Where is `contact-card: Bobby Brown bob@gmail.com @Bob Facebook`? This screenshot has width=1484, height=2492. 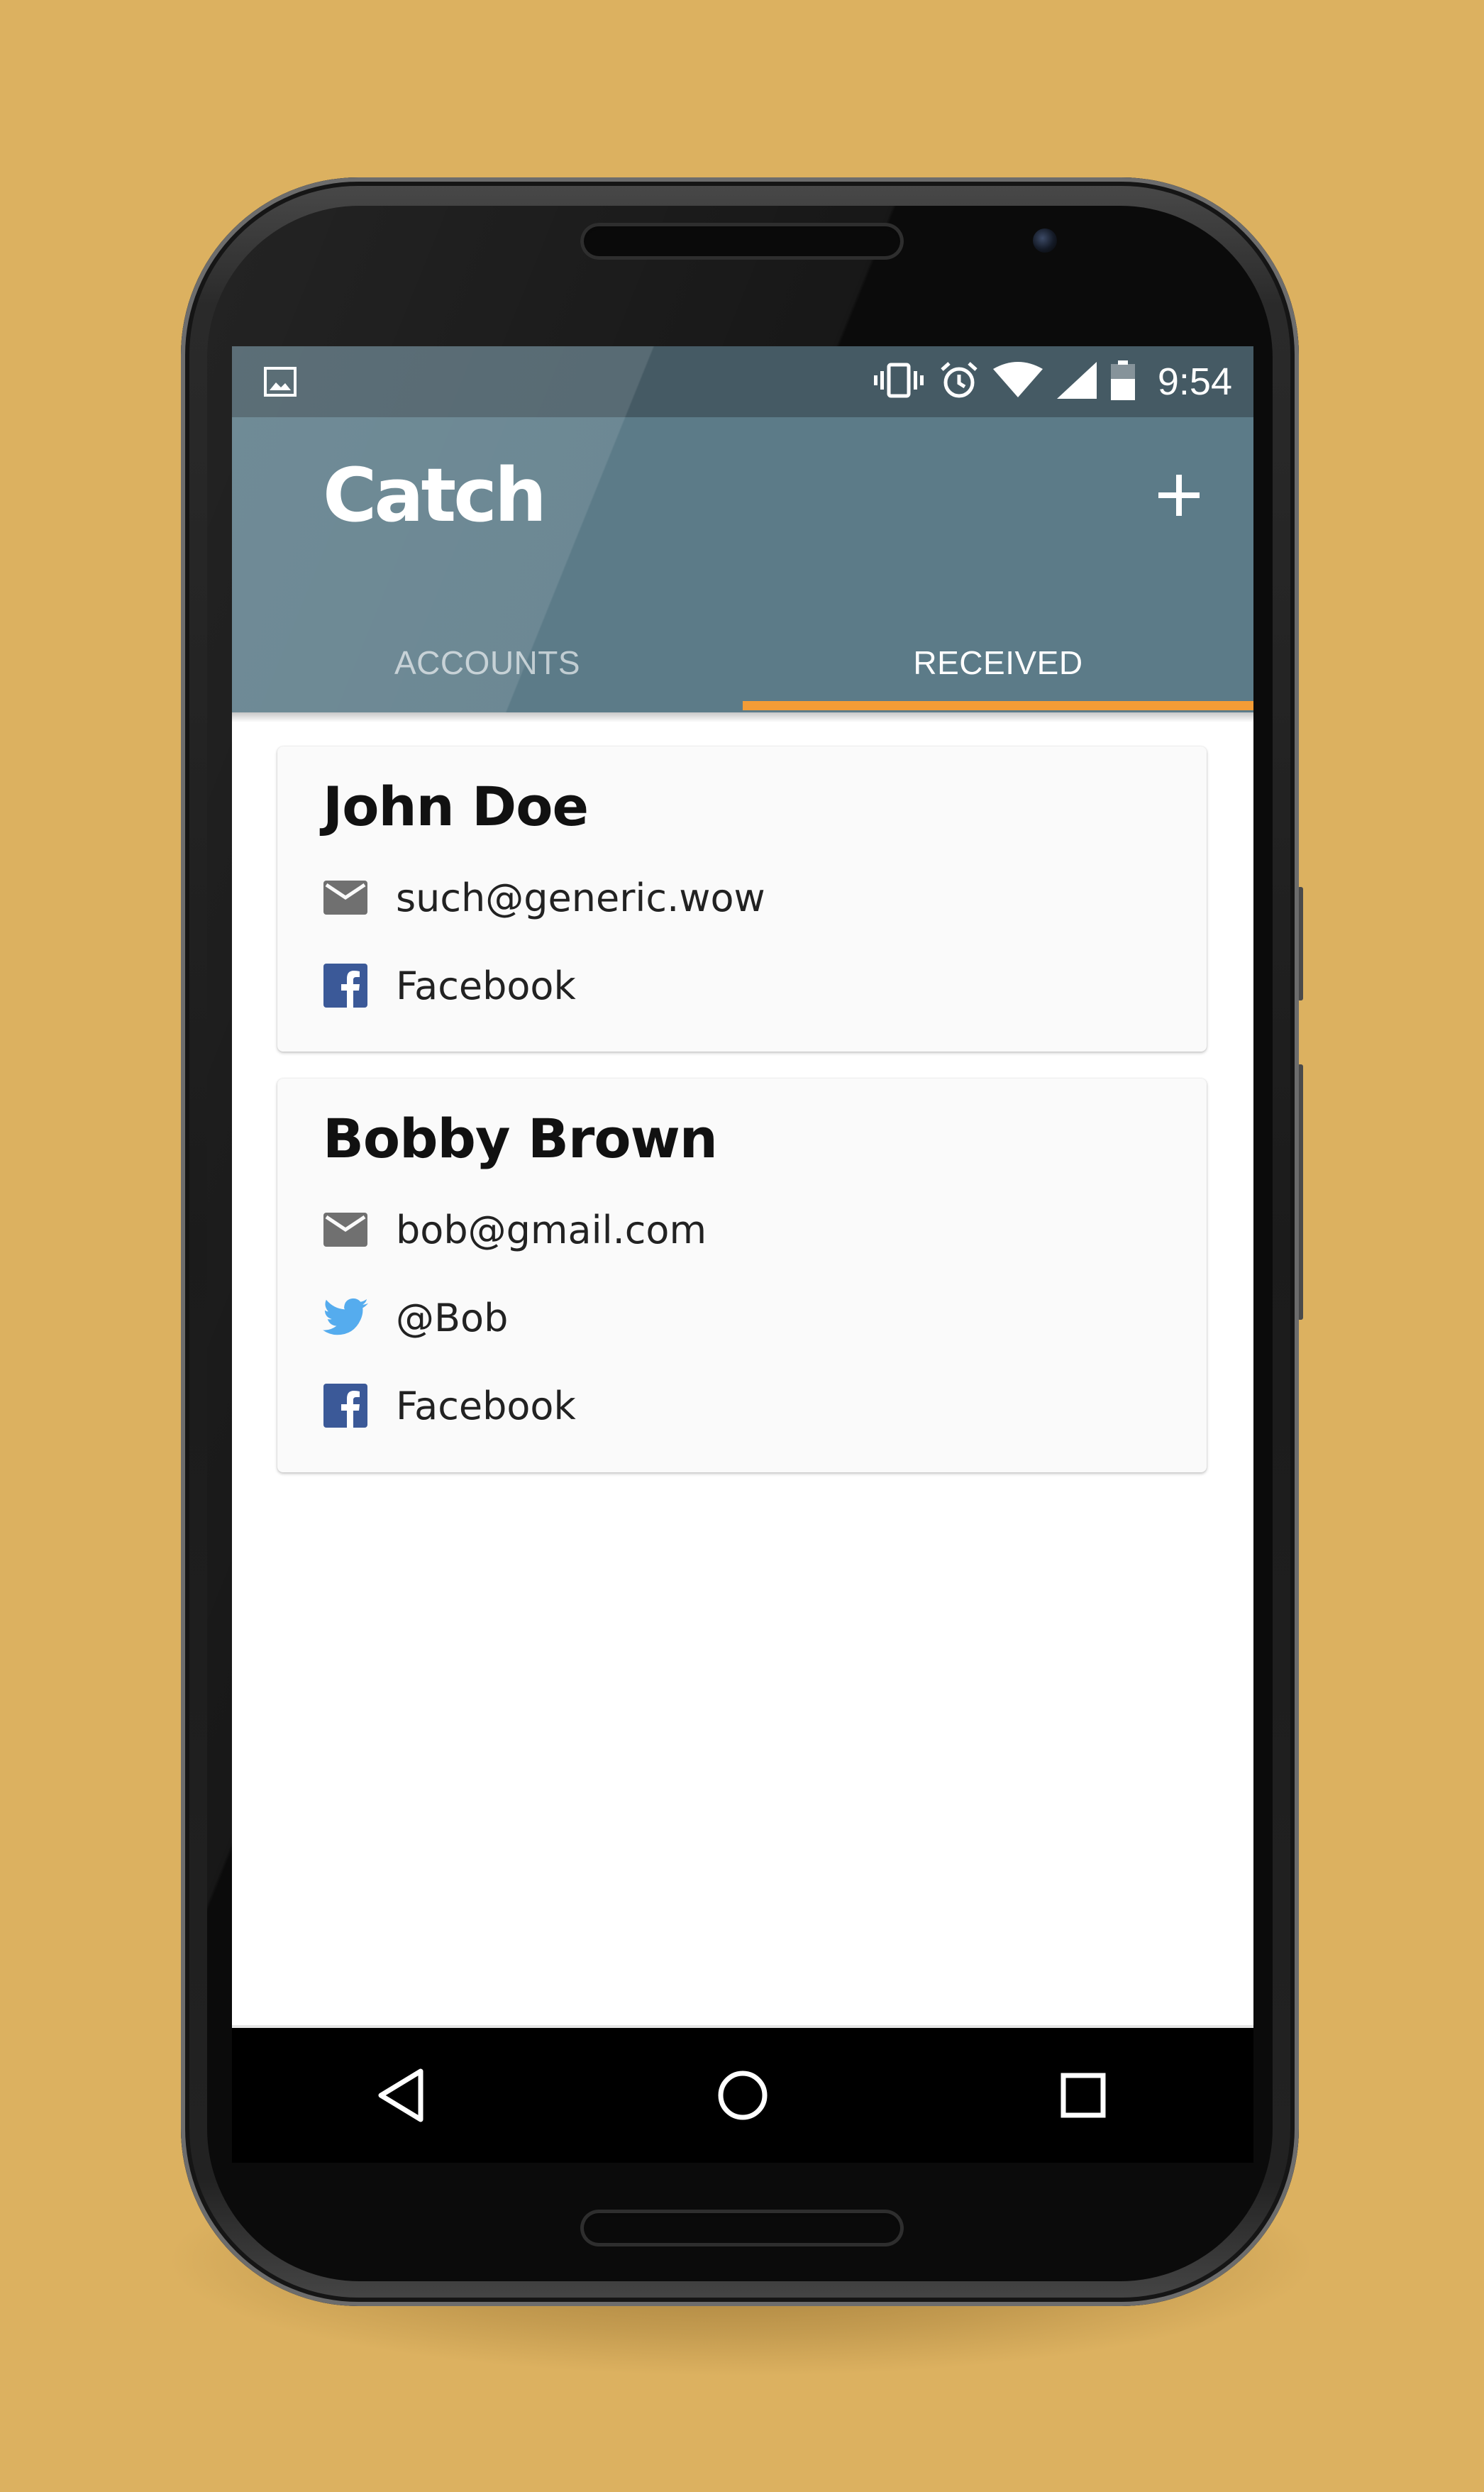
contact-card: Bobby Brown bob@gmail.com @Bob Facebook is located at coordinates (742, 1275).